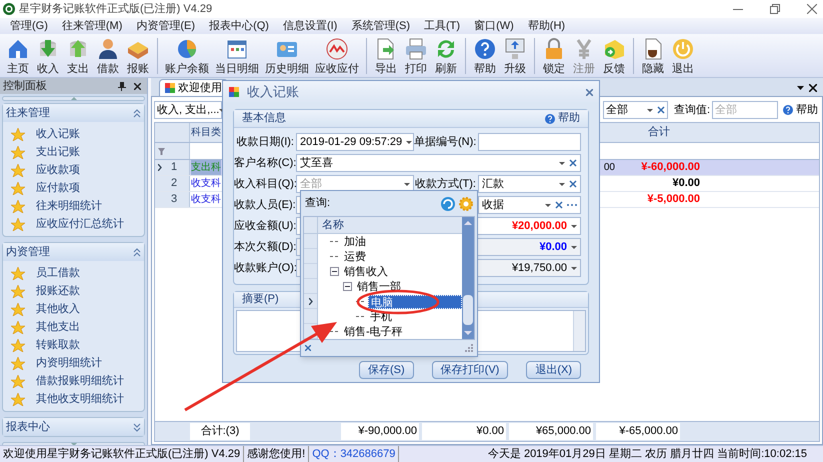 Image resolution: width=823 pixels, height=462 pixels. What do you see at coordinates (174, 200) in the screenshot?
I see `row-number: 3` at bounding box center [174, 200].